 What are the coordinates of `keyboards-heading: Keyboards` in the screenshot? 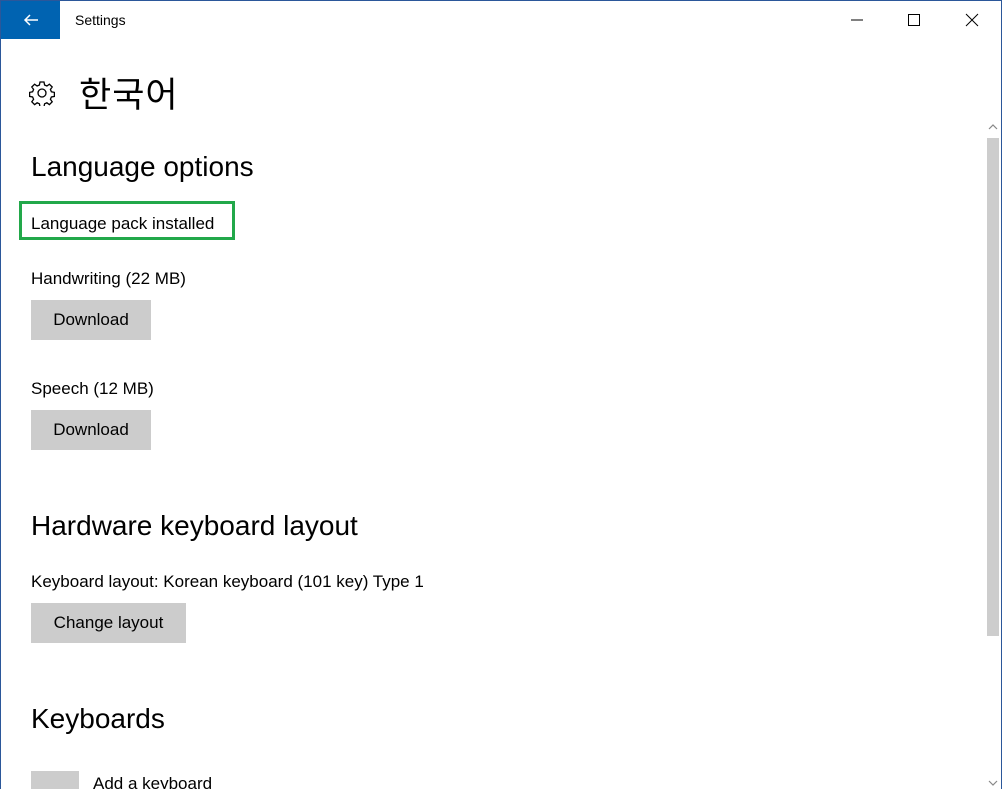 It's located at (98, 718).